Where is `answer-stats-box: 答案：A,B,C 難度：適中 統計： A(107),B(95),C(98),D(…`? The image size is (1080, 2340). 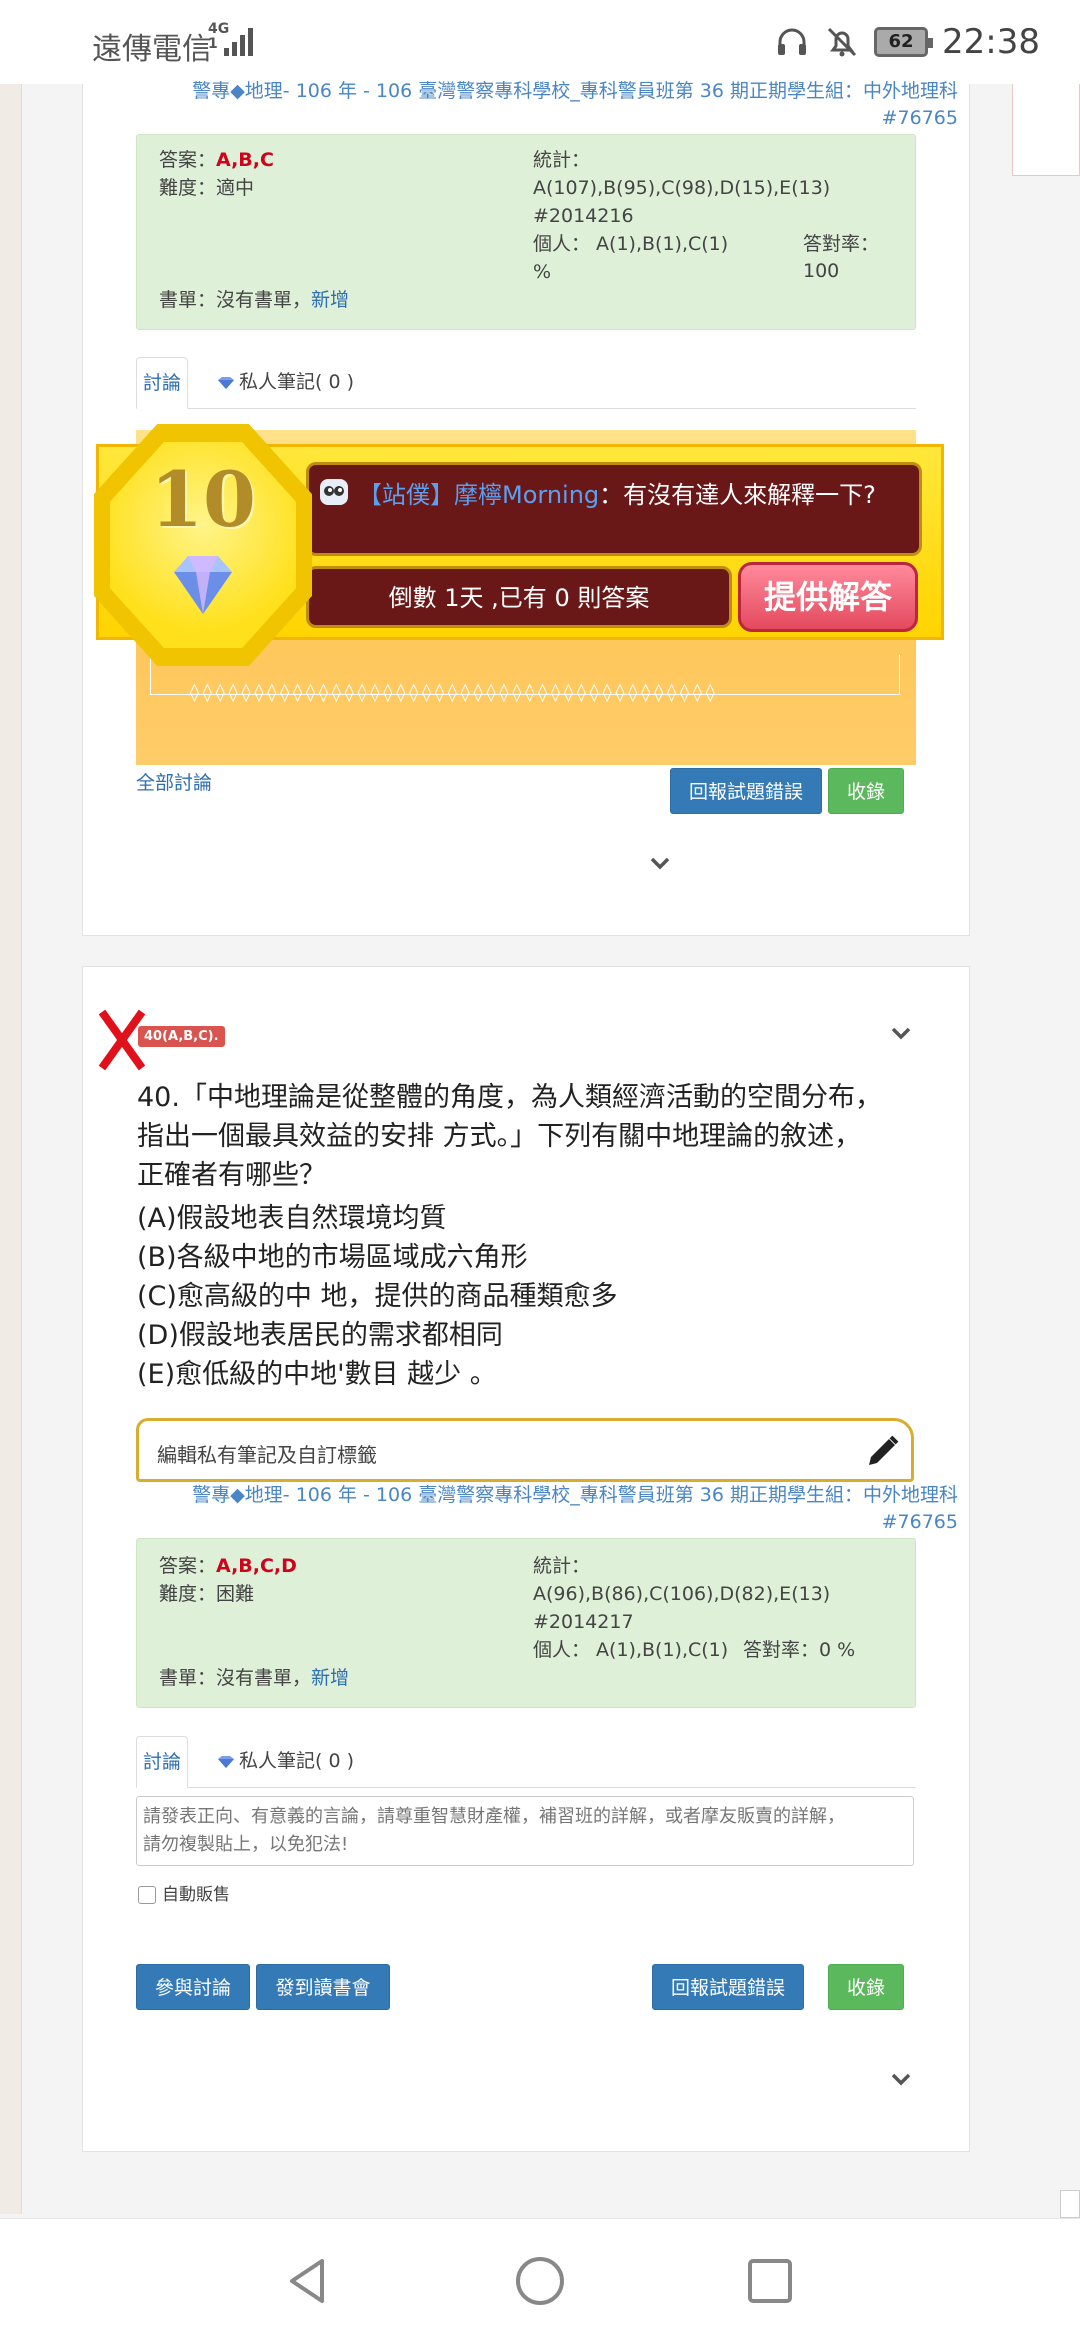 answer-stats-box: 答案：A,B,C 難度：適中 統計： A(107),B(95),C(98),D(… is located at coordinates (526, 232).